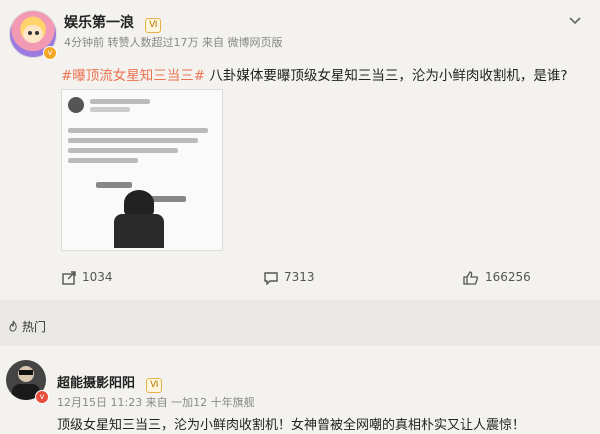 Image resolution: width=600 pixels, height=434 pixels. Describe the element at coordinates (508, 277) in the screenshot. I see `like-count: 166256` at that location.